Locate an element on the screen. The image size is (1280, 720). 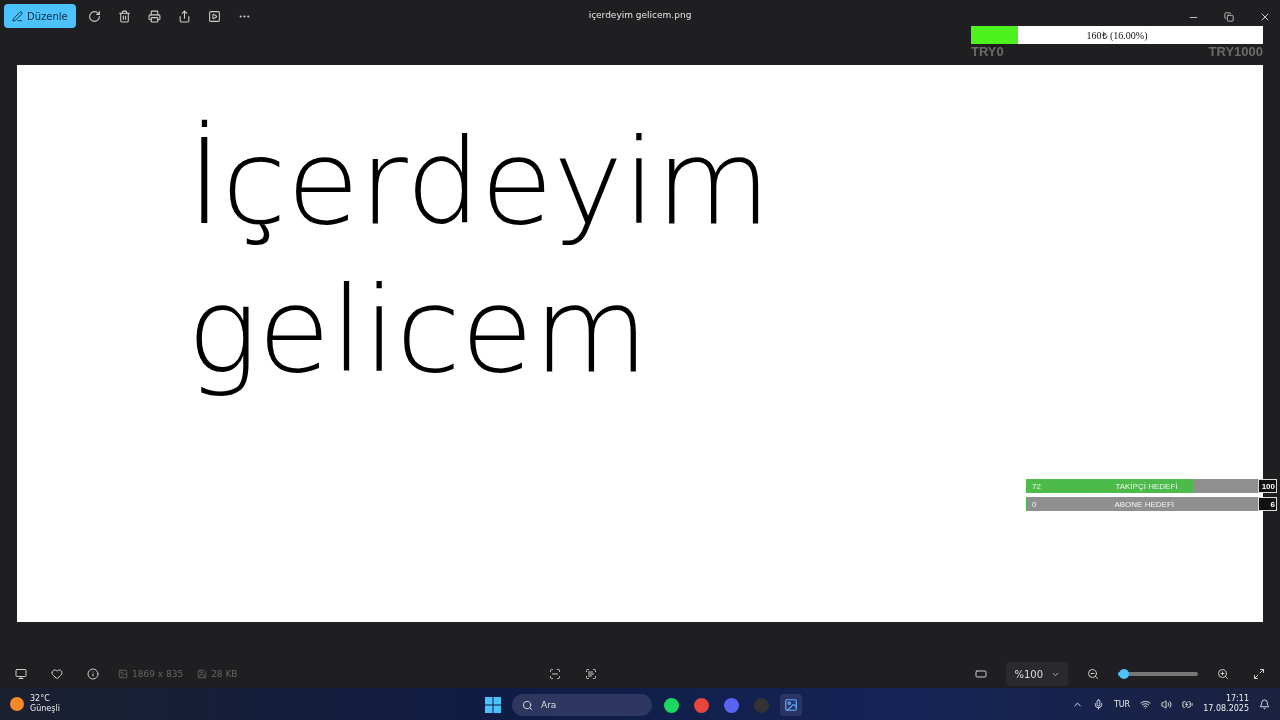
handwritten-text: gelicem is located at coordinates (418, 330).